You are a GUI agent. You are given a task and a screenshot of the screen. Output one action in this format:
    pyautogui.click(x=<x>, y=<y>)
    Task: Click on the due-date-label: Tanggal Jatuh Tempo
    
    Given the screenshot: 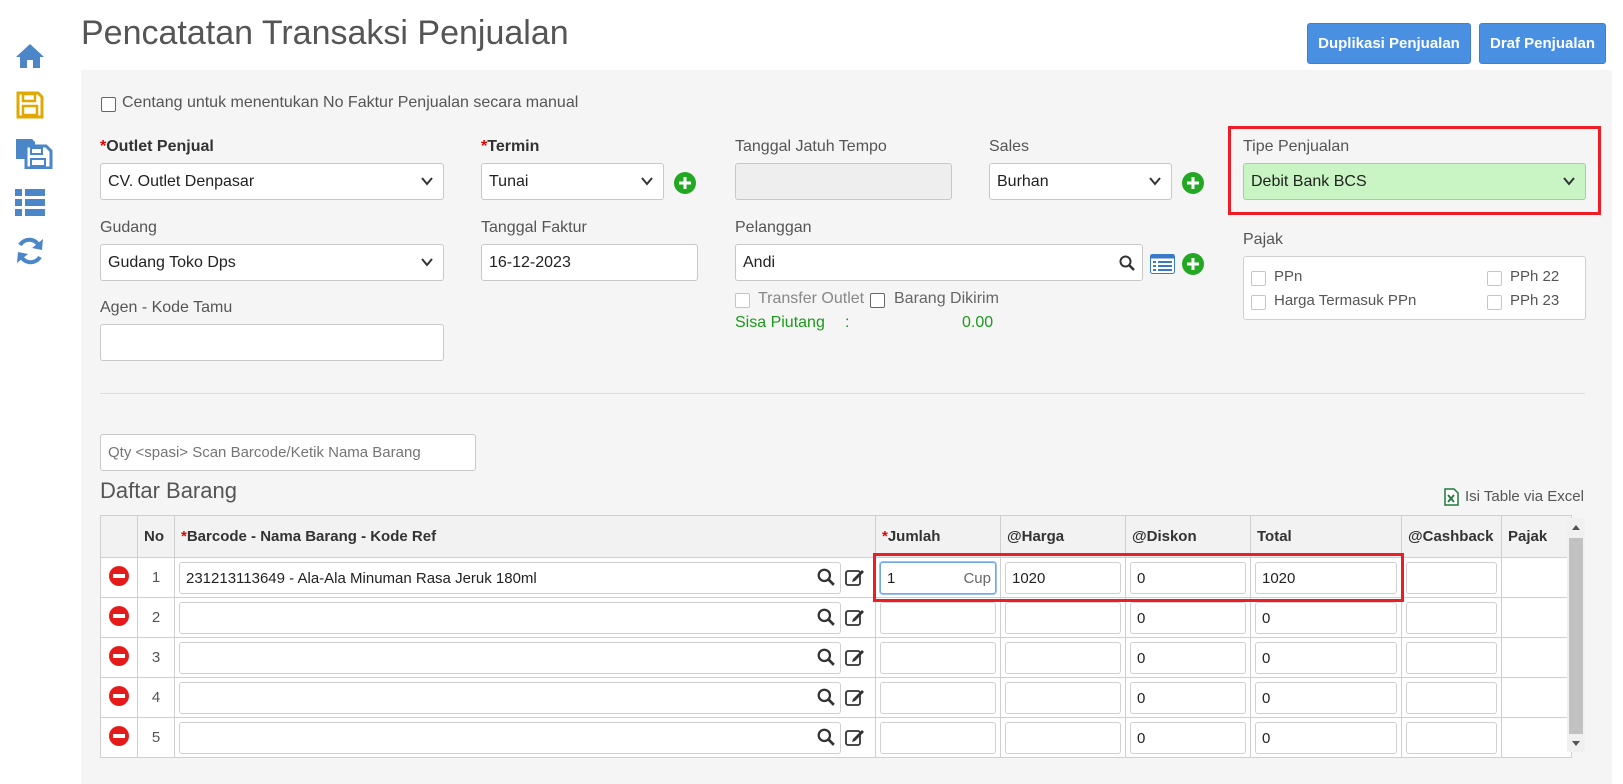 What is the action you would take?
    pyautogui.click(x=811, y=146)
    